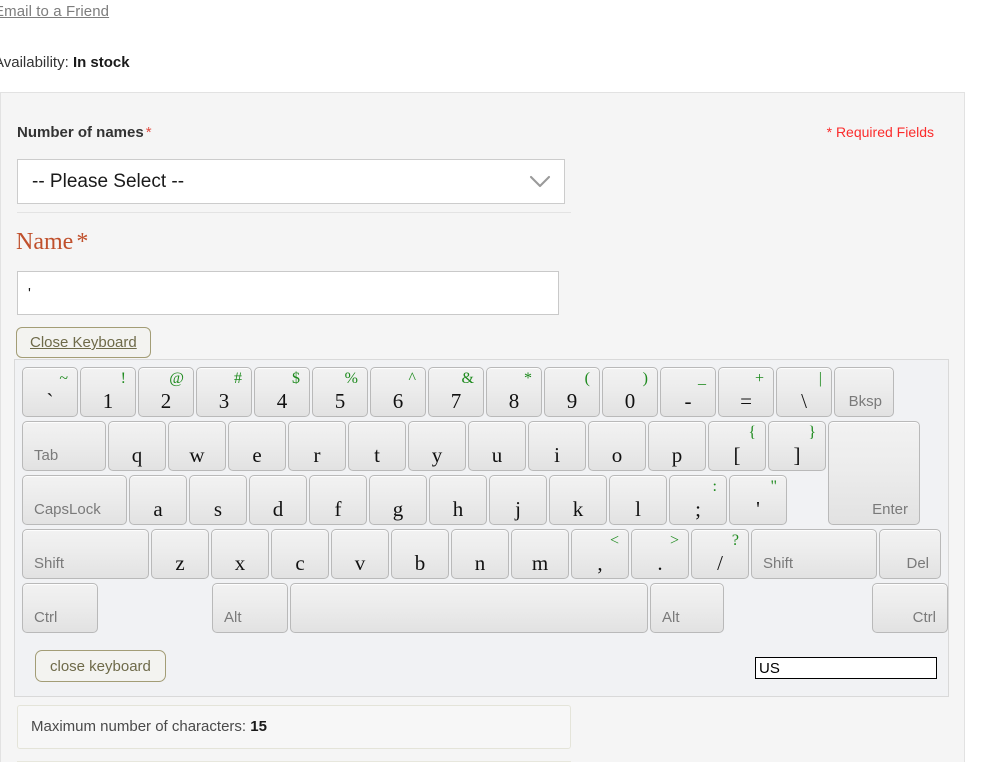 This screenshot has width=999, height=762. I want to click on key-u: u, so click(497, 446).